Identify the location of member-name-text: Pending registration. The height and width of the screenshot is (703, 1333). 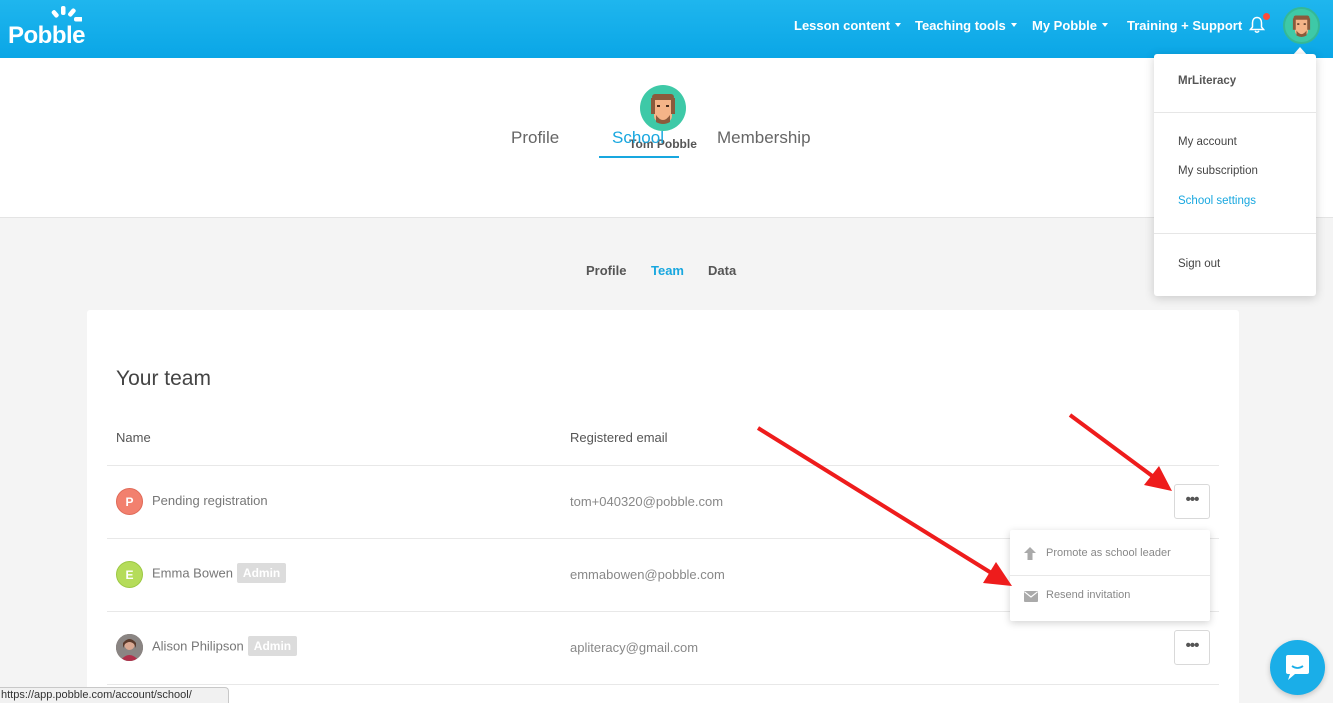
(210, 500).